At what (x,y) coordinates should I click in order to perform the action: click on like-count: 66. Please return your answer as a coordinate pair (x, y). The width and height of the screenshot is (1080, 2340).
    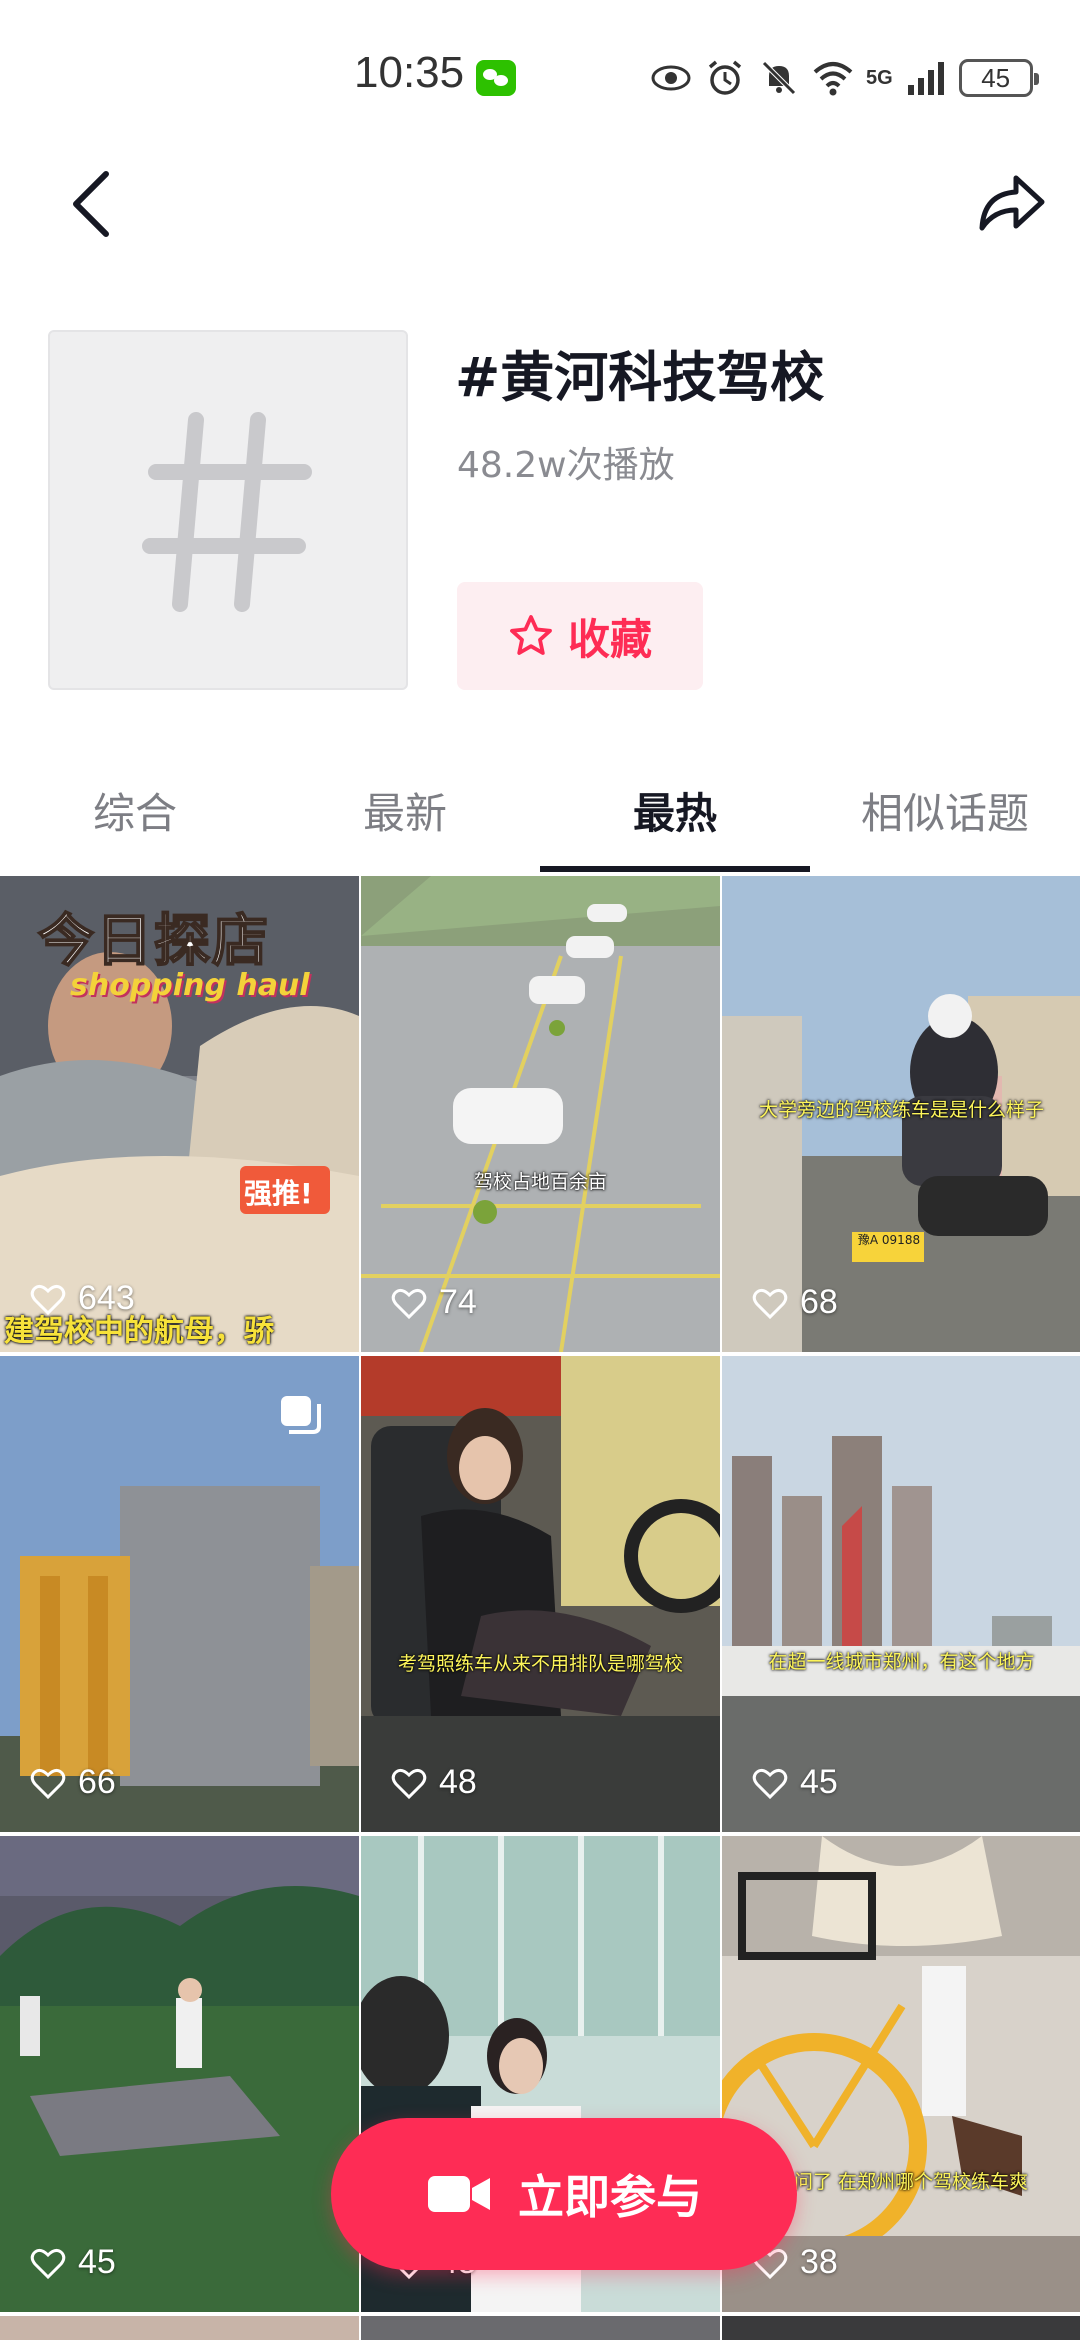
    Looking at the image, I should click on (73, 1782).